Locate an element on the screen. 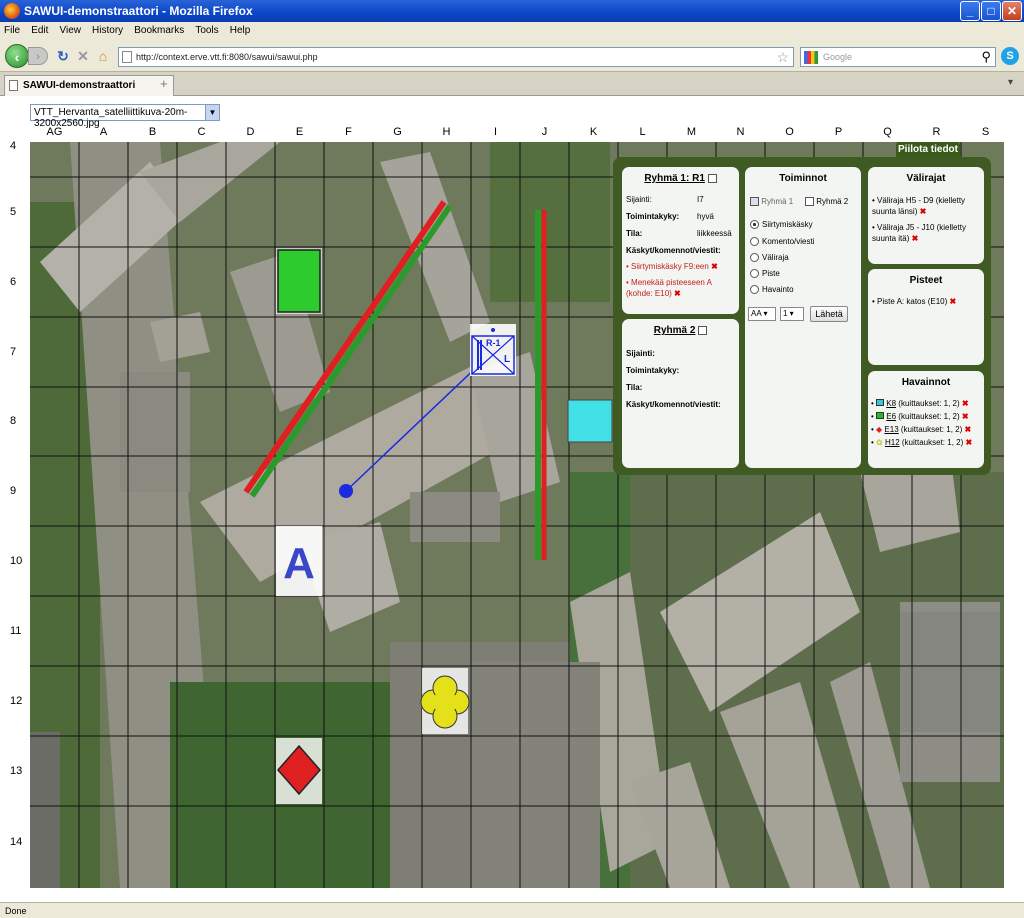 The image size is (1024, 918). status-bar: Done is located at coordinates (512, 910).